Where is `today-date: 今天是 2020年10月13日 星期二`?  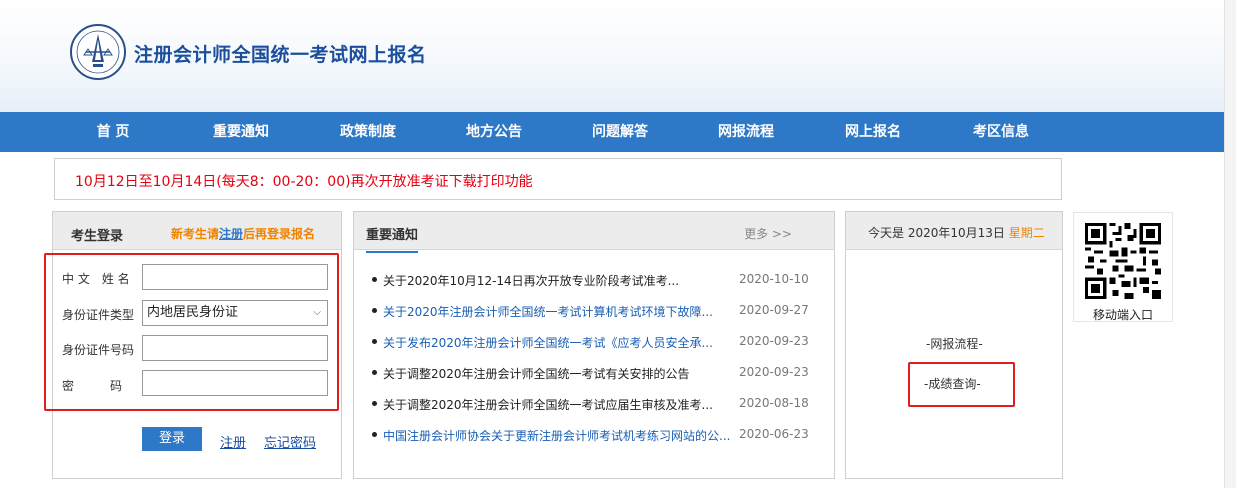
today-date: 今天是 2020年10月13日 星期二 is located at coordinates (956, 232).